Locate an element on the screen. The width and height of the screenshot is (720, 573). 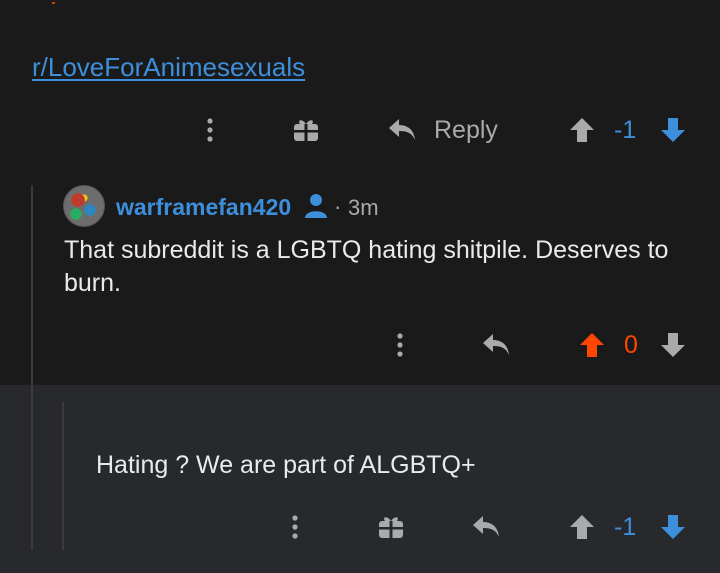
reply-action-row: -1 is located at coordinates (360, 527).